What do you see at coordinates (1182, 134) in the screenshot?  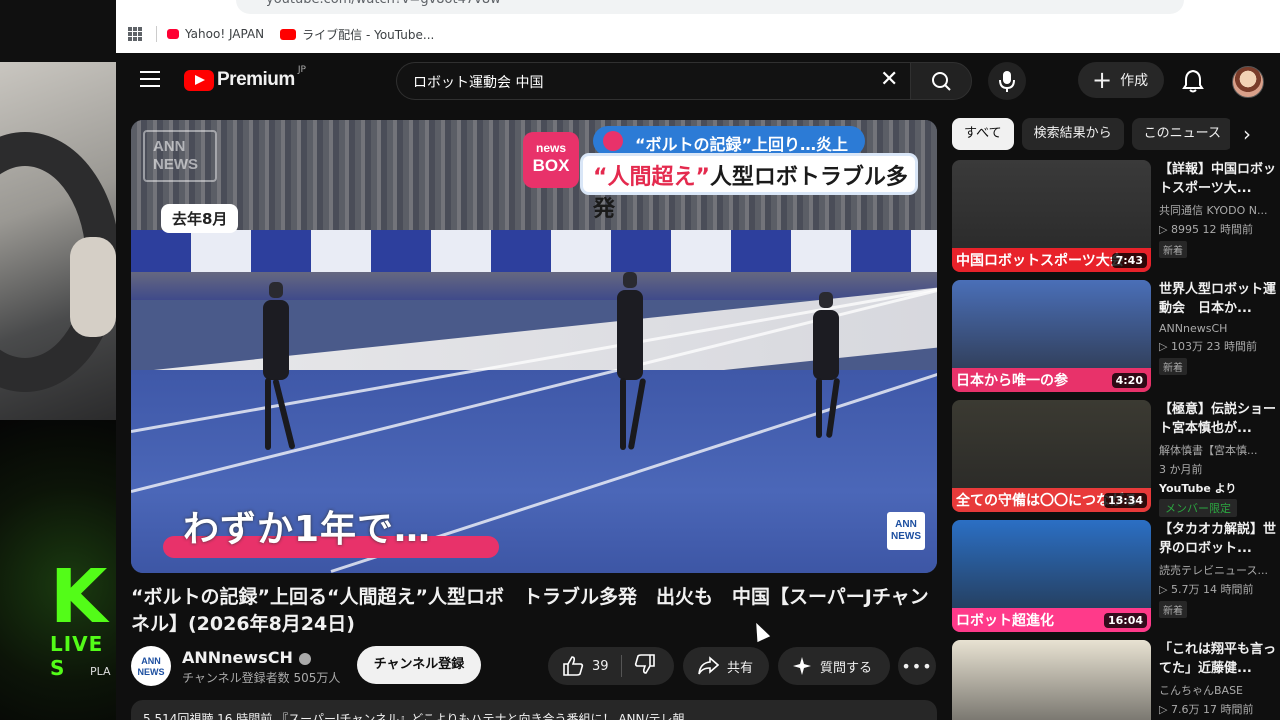 I see `chip-this-news: このニュース` at bounding box center [1182, 134].